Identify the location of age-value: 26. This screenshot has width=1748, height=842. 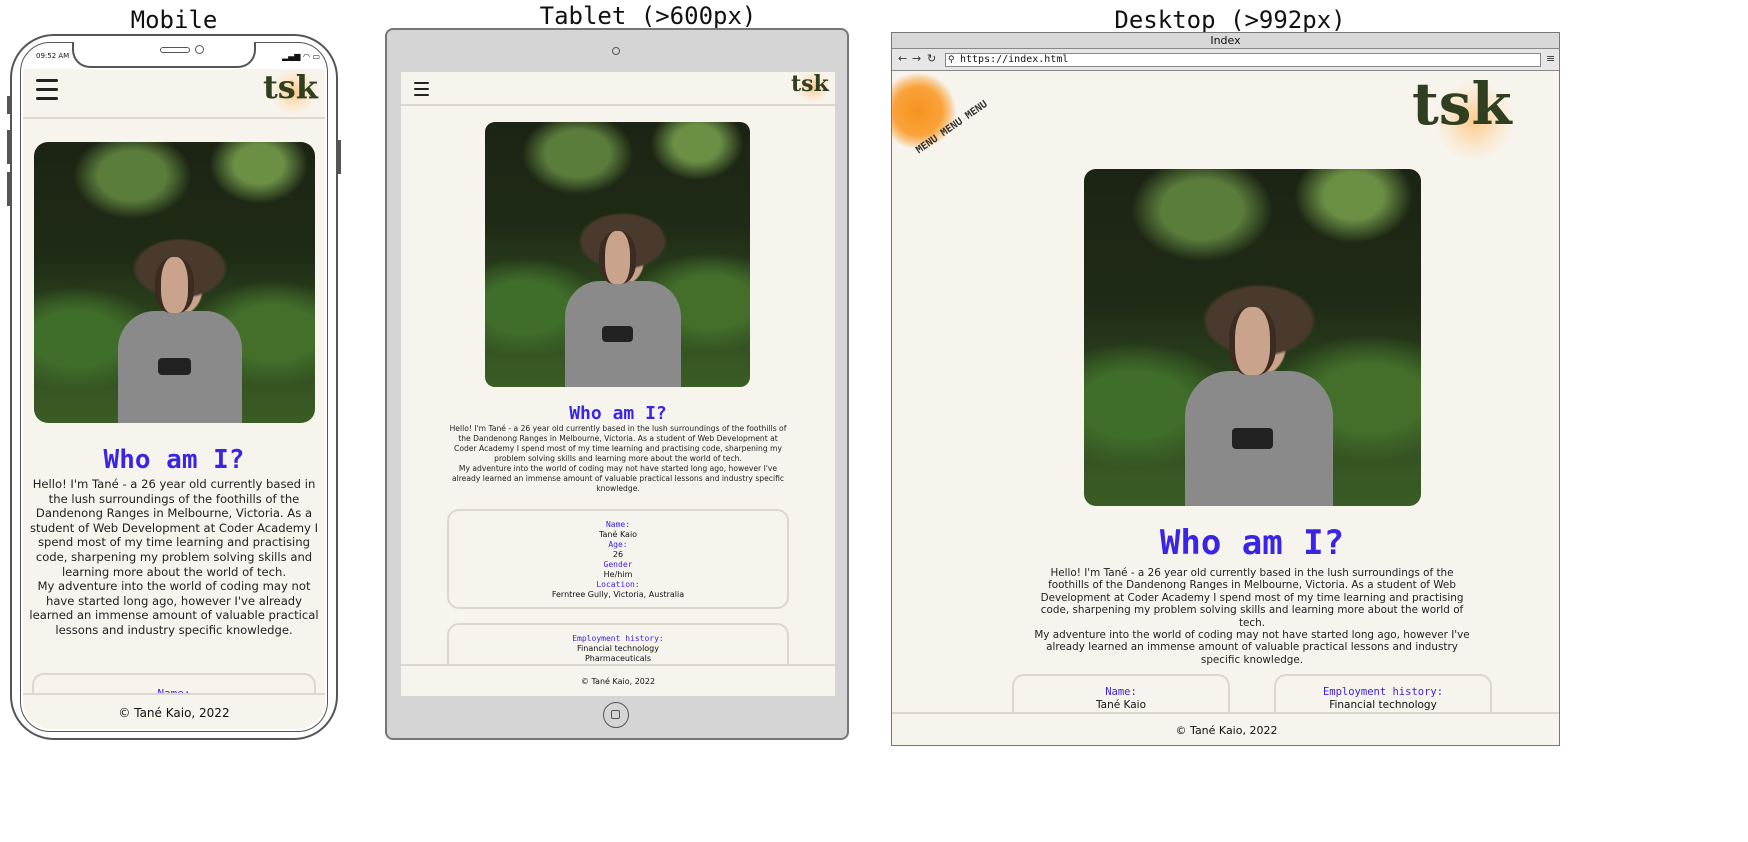
(618, 554).